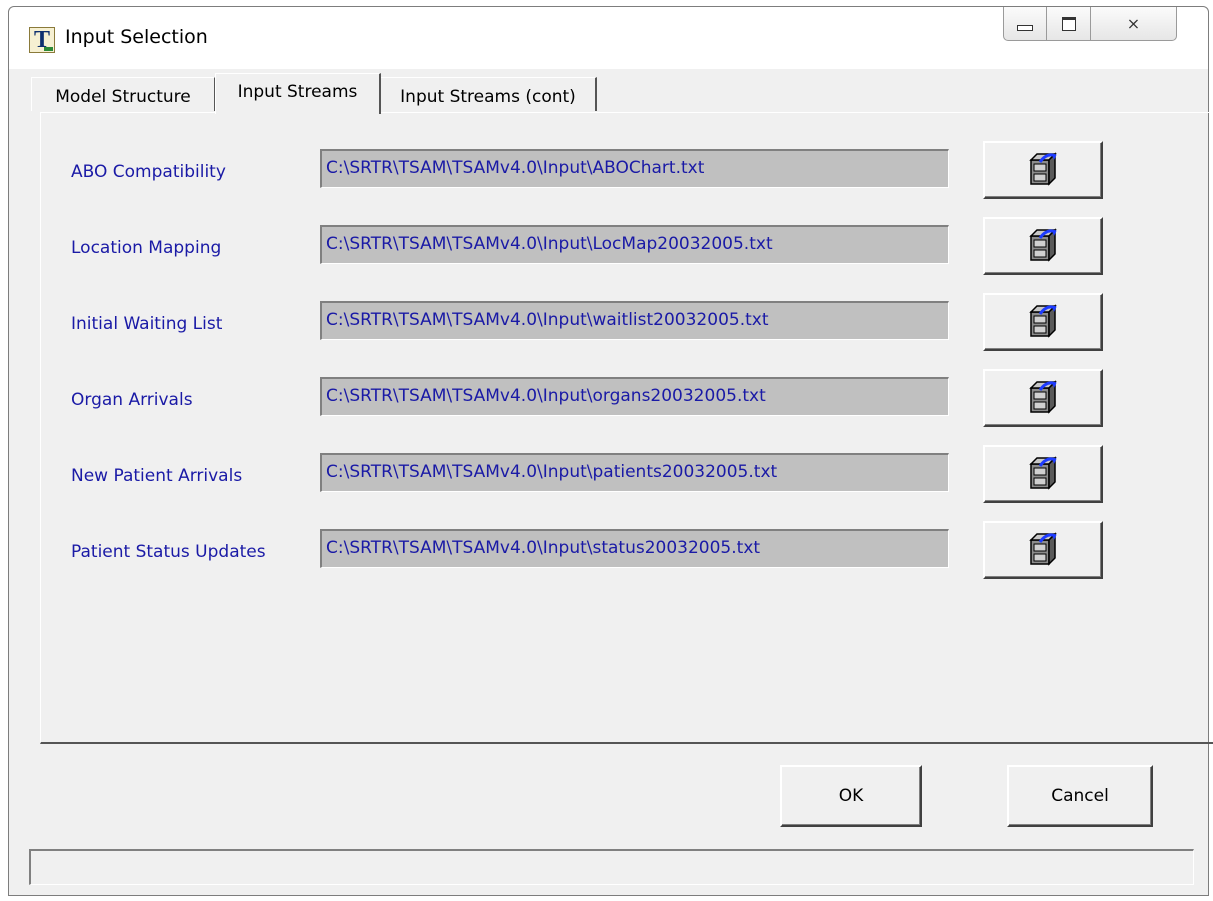 The image size is (1213, 901). Describe the element at coordinates (146, 248) in the screenshot. I see `location-mapping-label: Location Mapping` at that location.